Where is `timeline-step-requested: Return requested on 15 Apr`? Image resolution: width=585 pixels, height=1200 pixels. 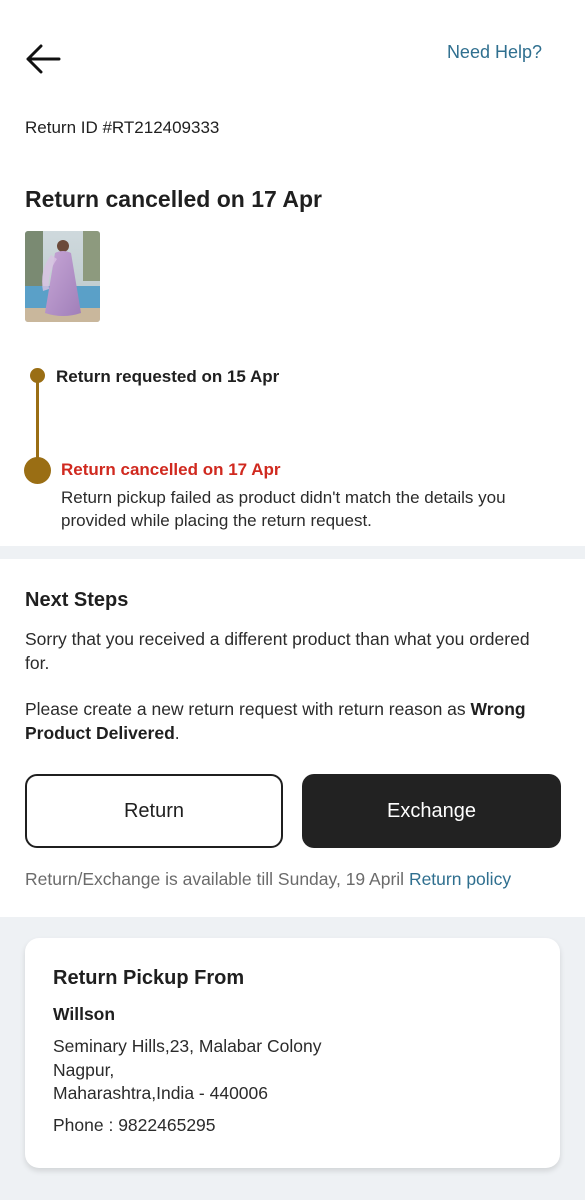 timeline-step-requested: Return requested on 15 Apr is located at coordinates (168, 376).